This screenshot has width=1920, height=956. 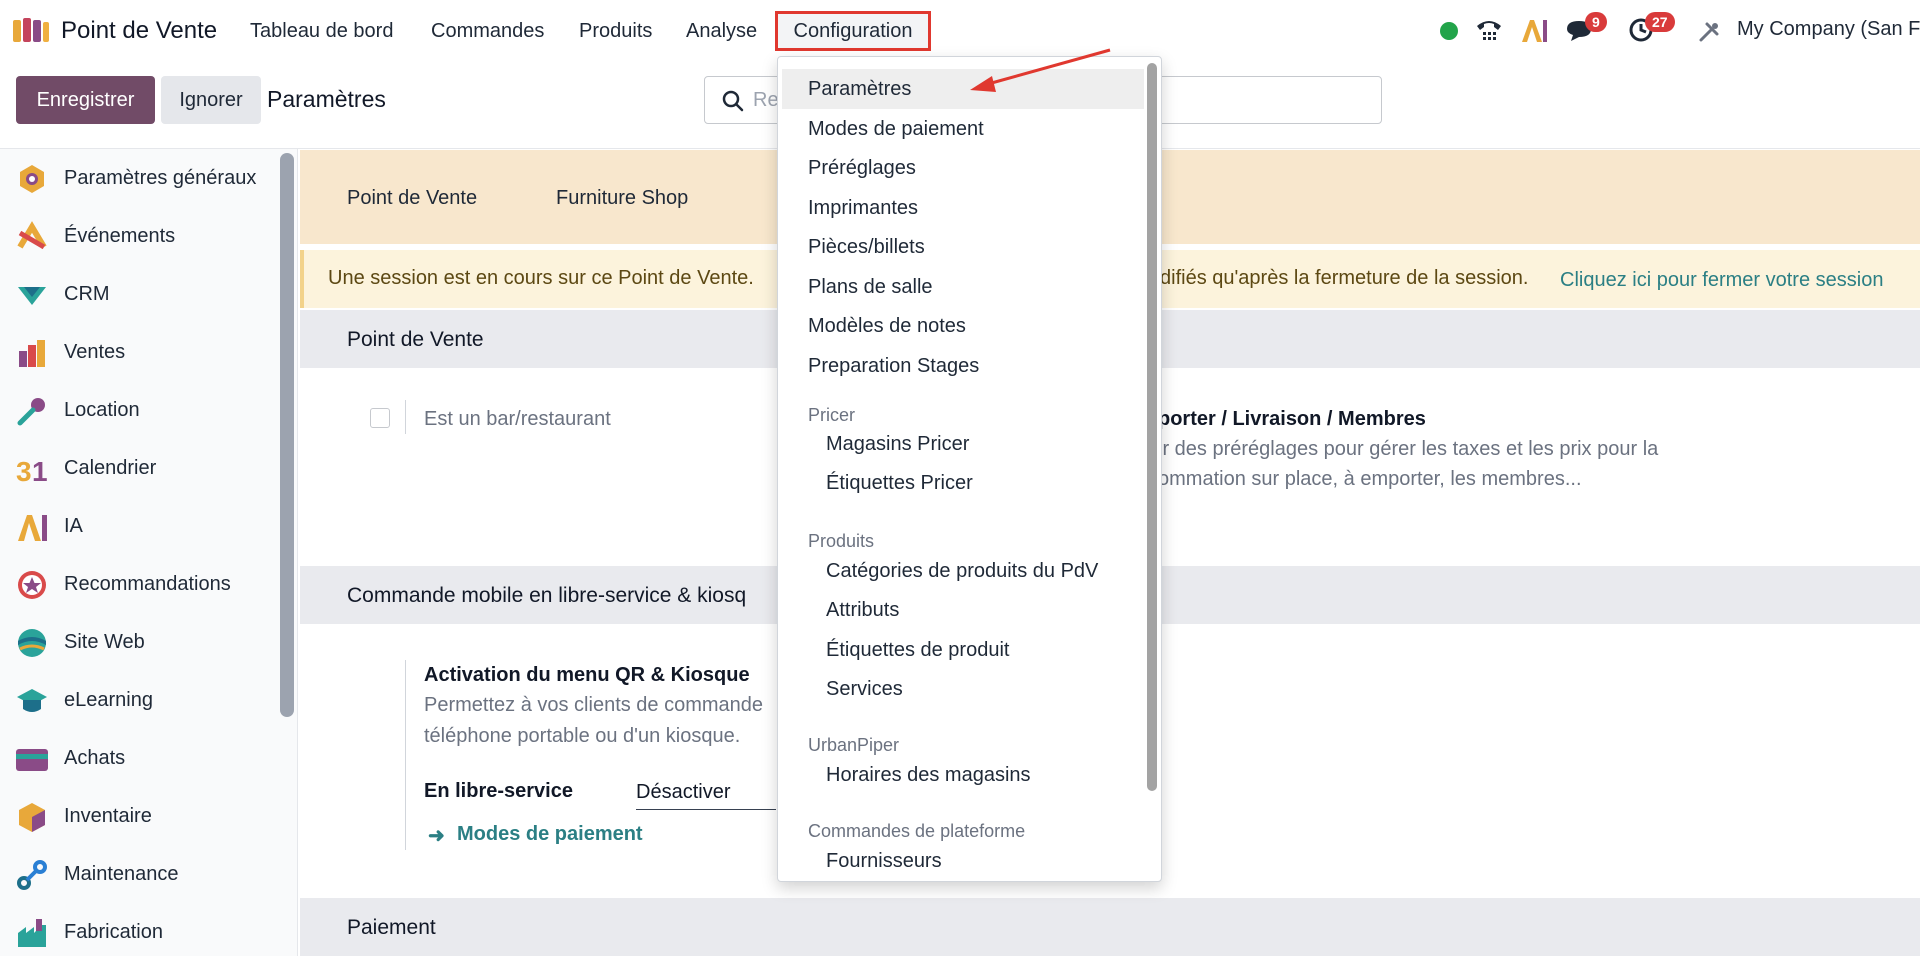 I want to click on sidebar-item-inventory: Inventaire, so click(x=140, y=816).